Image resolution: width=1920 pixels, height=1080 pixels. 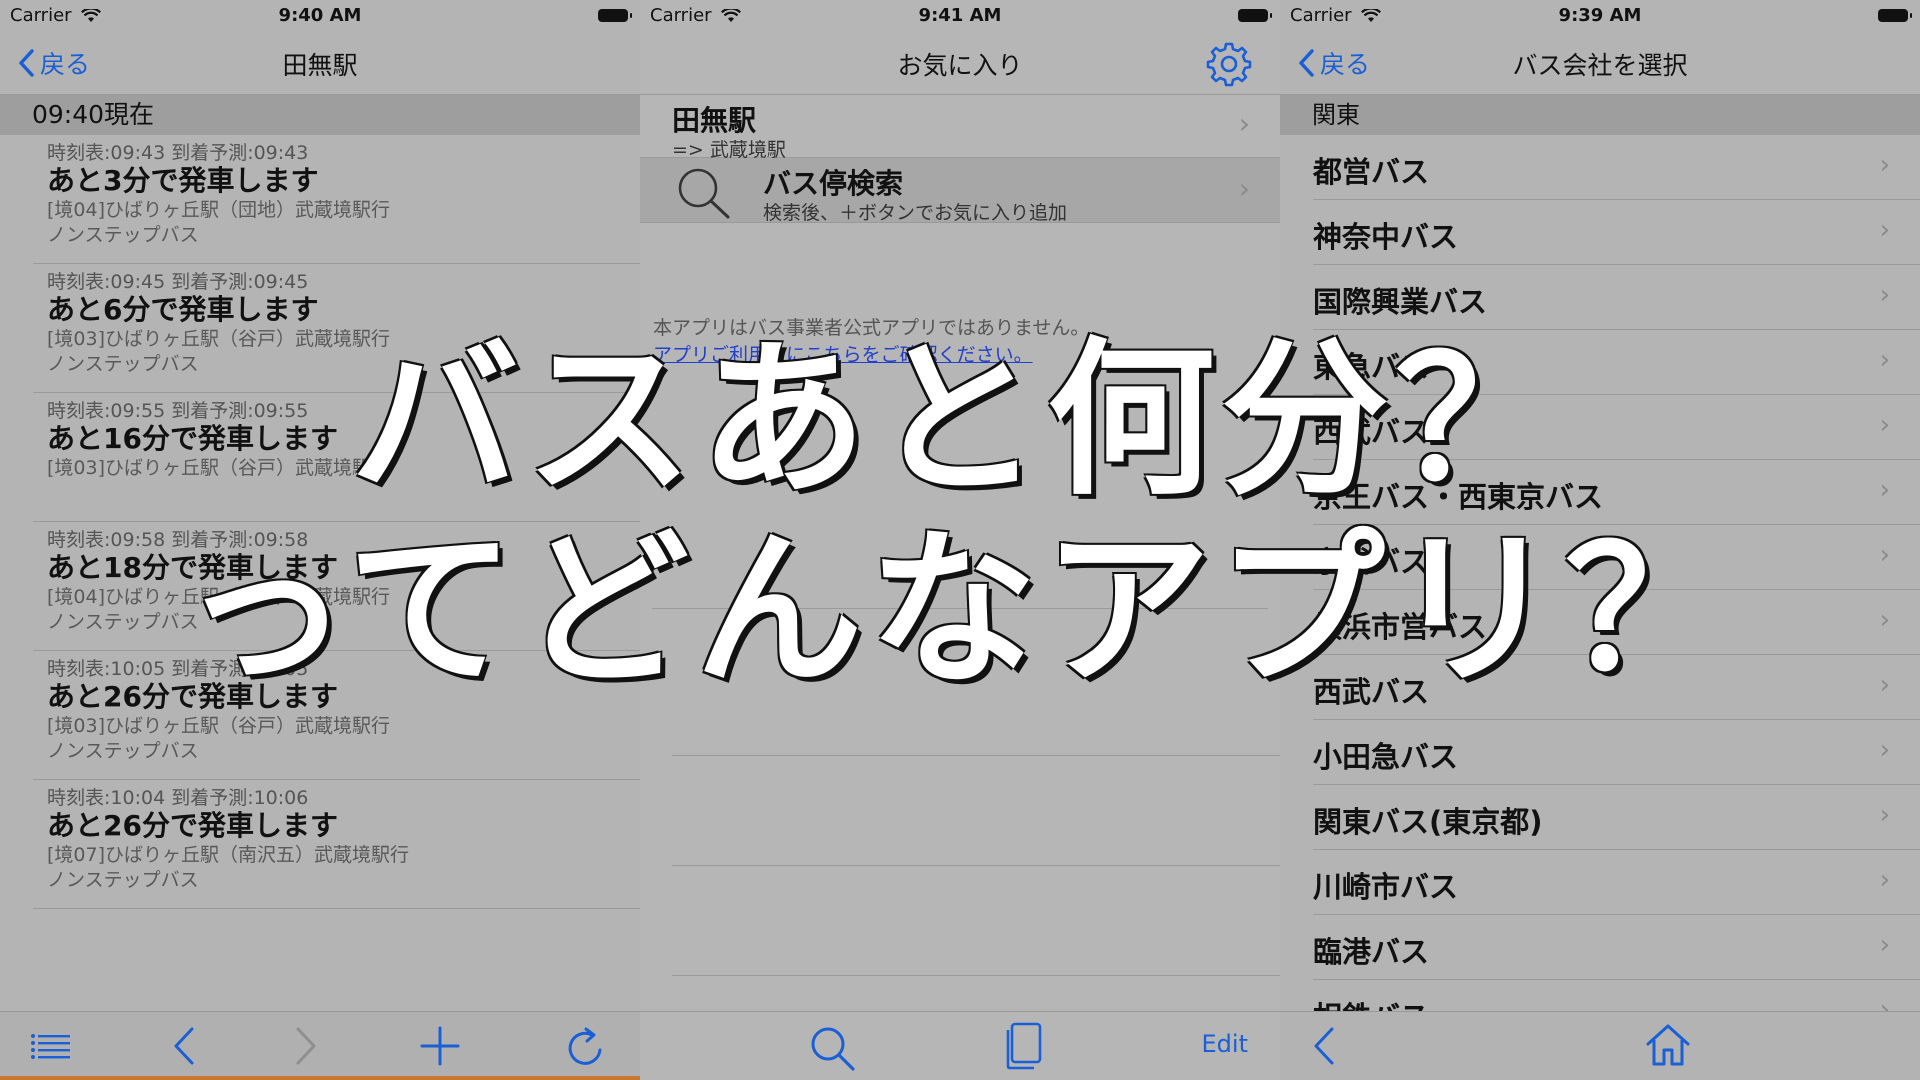 I want to click on arrival-route: [境07]ひばりヶ丘駅（南沢五）武蔵境駅行, so click(x=228, y=855).